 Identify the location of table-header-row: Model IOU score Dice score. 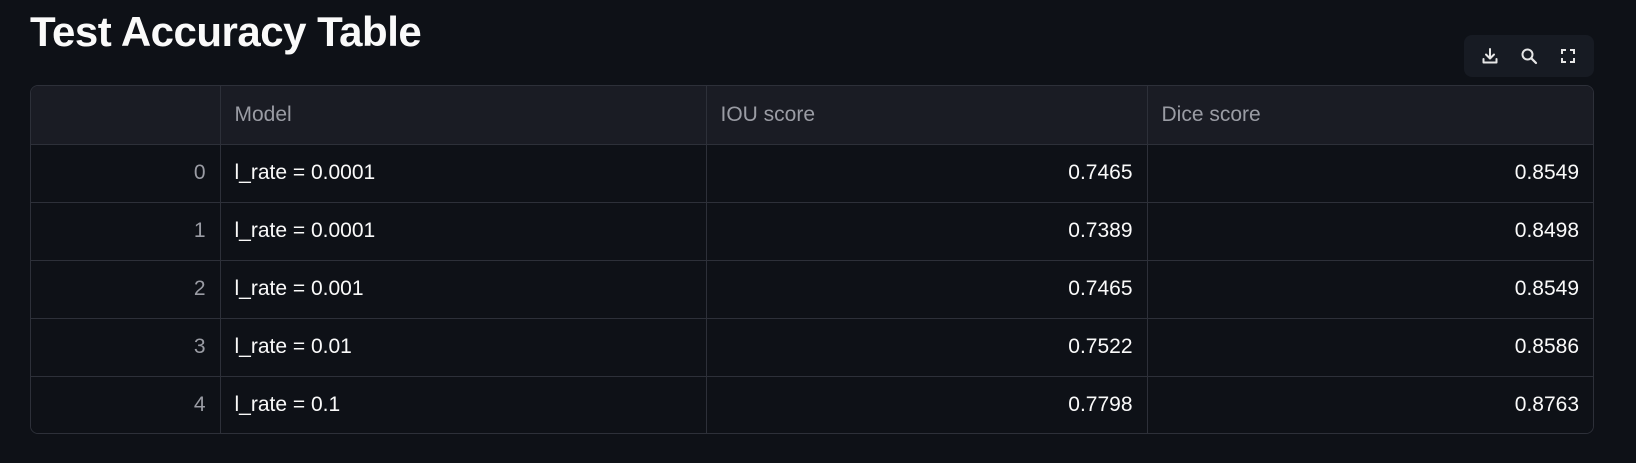
(812, 115).